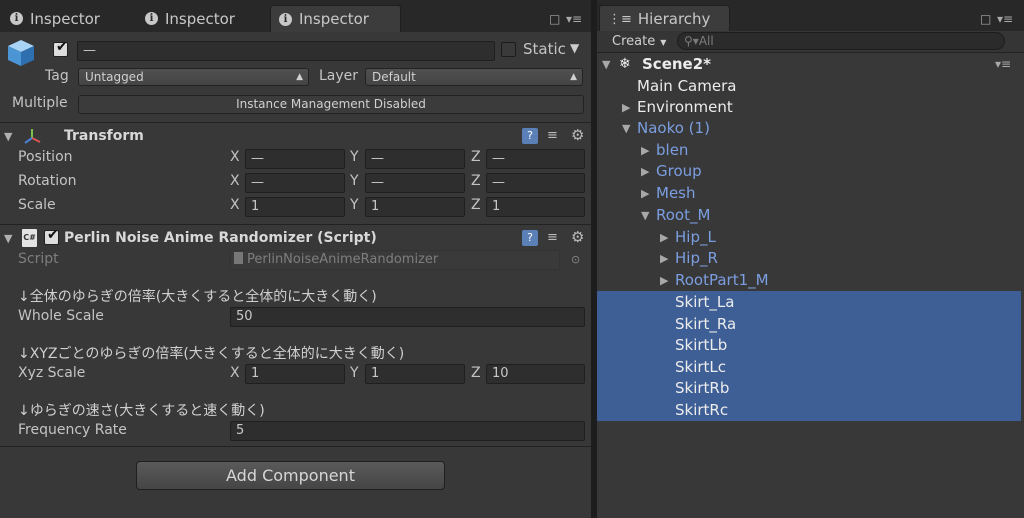  I want to click on hierarchy-item-selected: Skirt_La, so click(809, 302).